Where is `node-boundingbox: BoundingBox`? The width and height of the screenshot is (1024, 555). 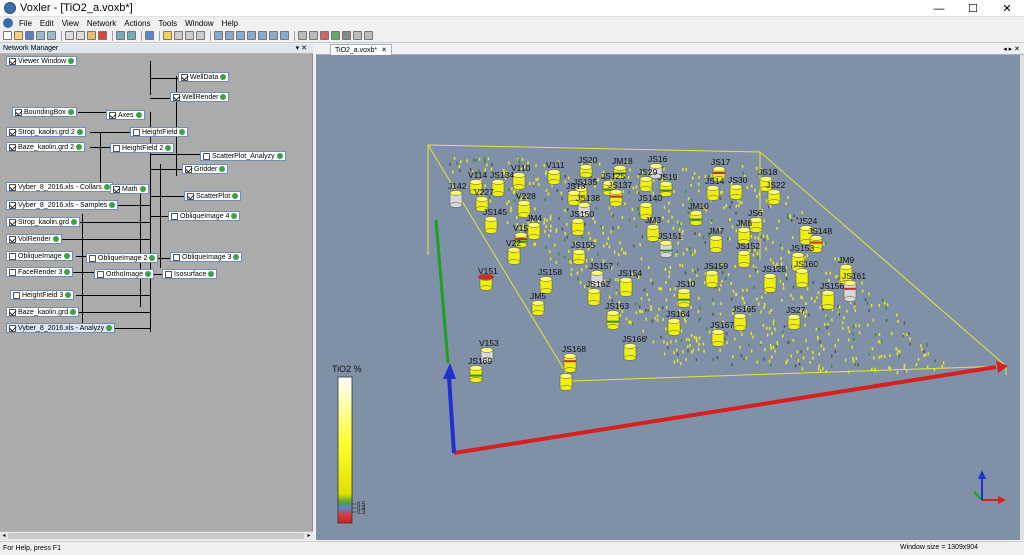 node-boundingbox: BoundingBox is located at coordinates (44, 112).